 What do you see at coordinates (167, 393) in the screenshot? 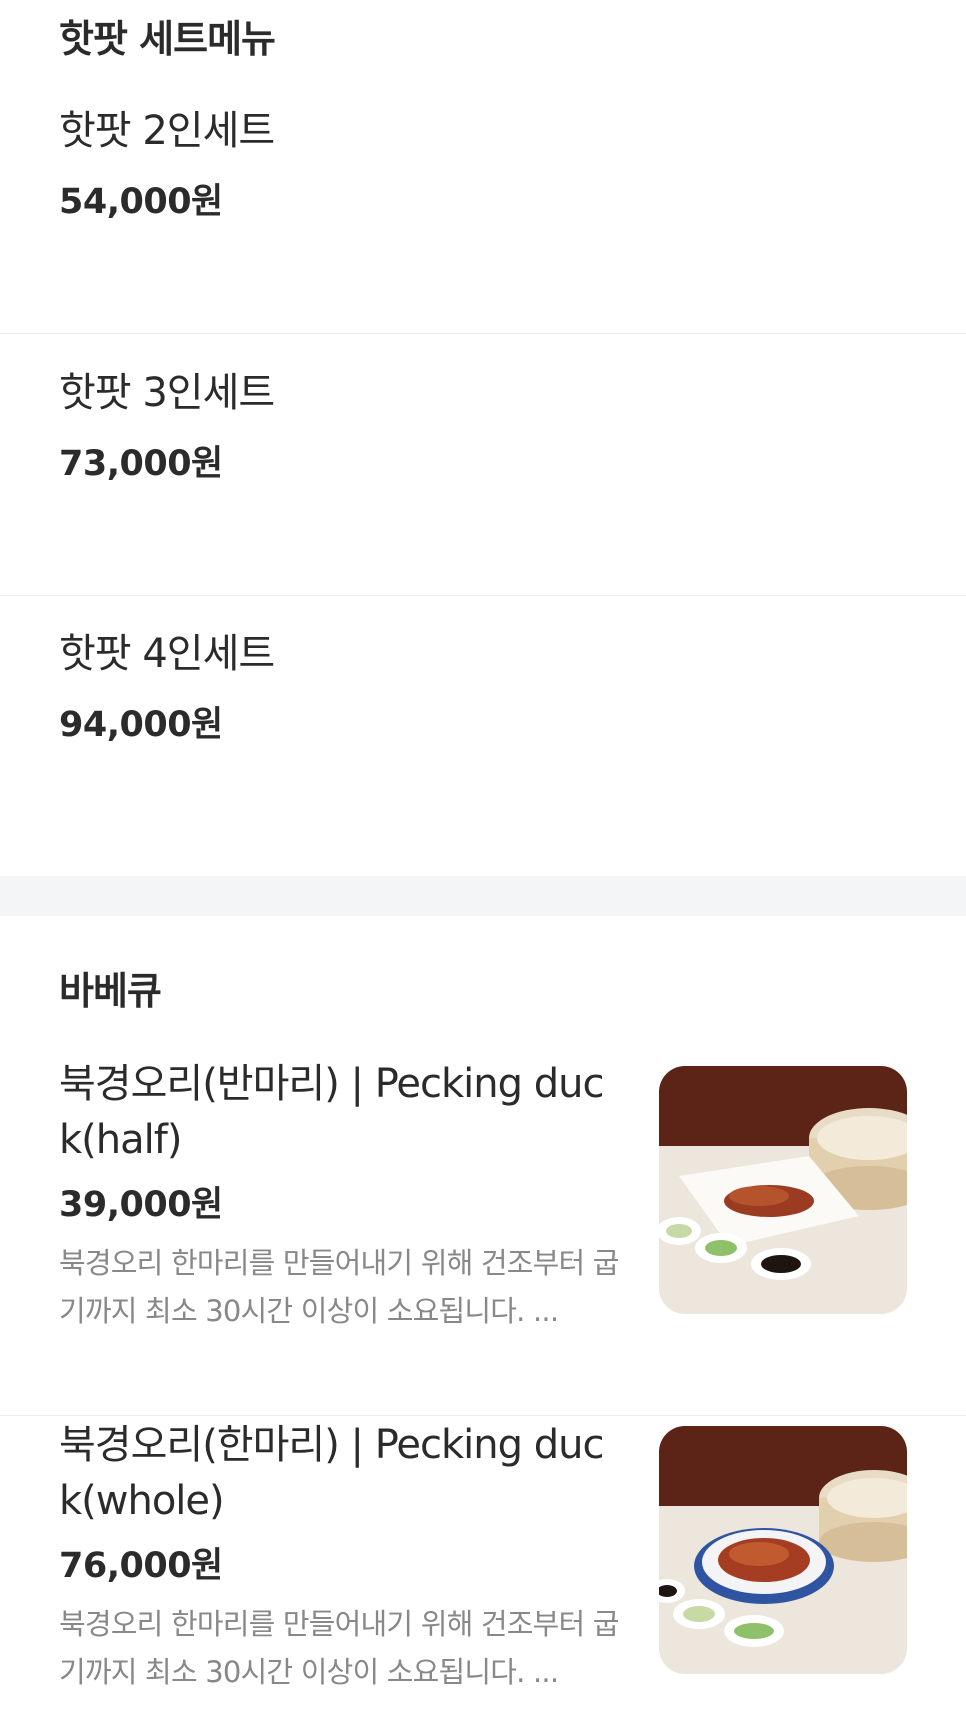
I see `menu-item-name: 핫팟 3인세트` at bounding box center [167, 393].